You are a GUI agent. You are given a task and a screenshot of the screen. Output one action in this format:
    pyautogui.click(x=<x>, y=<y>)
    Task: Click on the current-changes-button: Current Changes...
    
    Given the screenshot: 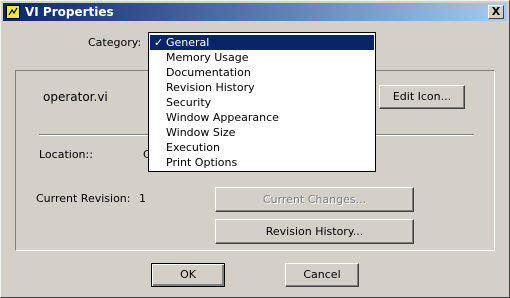 What is the action you would take?
    pyautogui.click(x=314, y=199)
    